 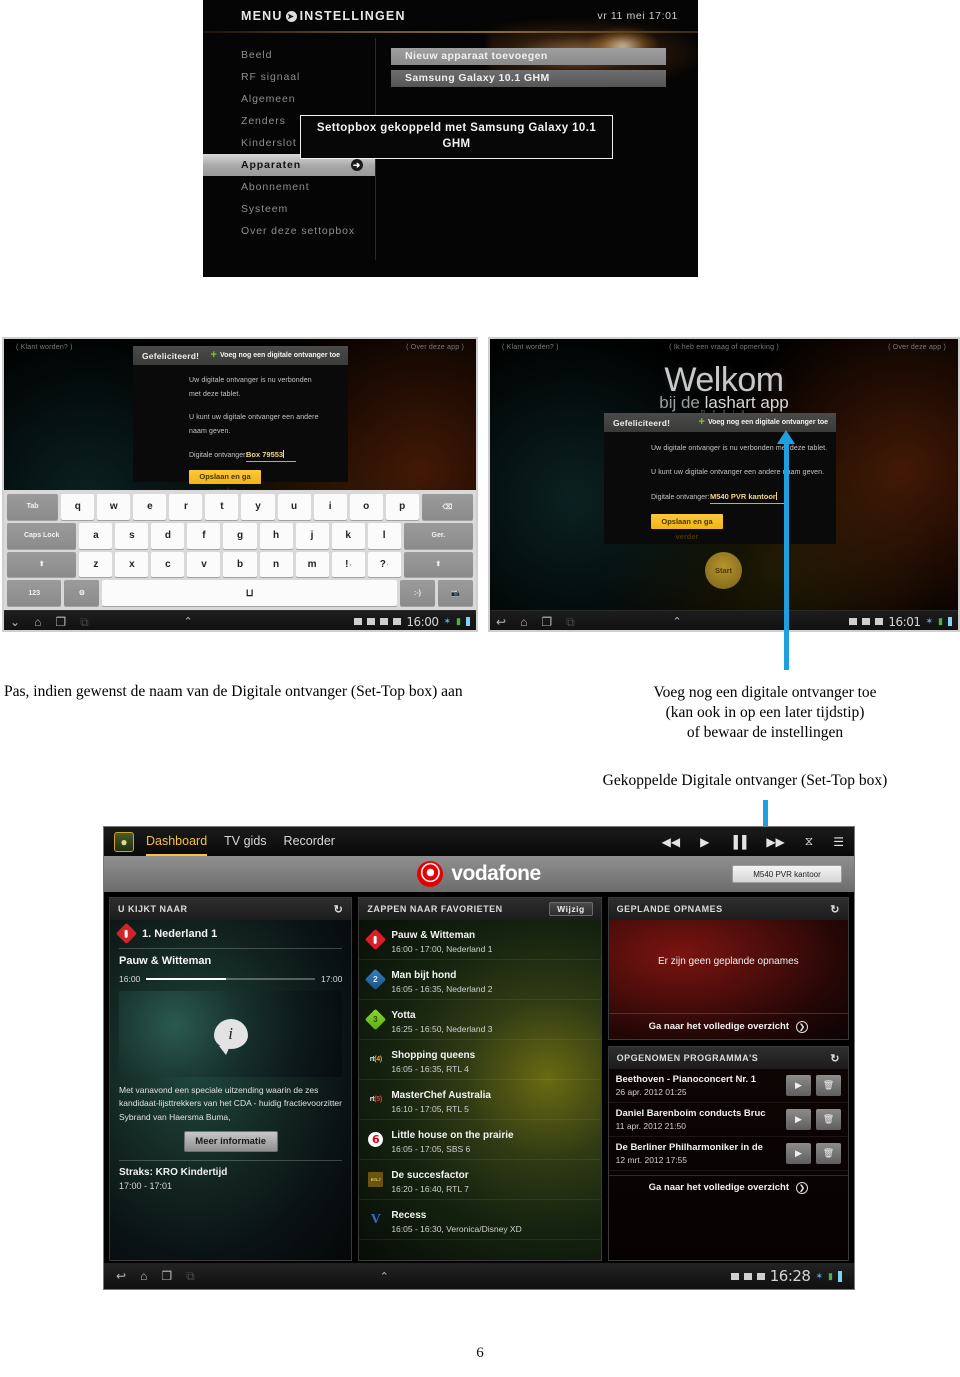 I want to click on receiver-name-input-right: M540 PVR kantoor, so click(x=747, y=498).